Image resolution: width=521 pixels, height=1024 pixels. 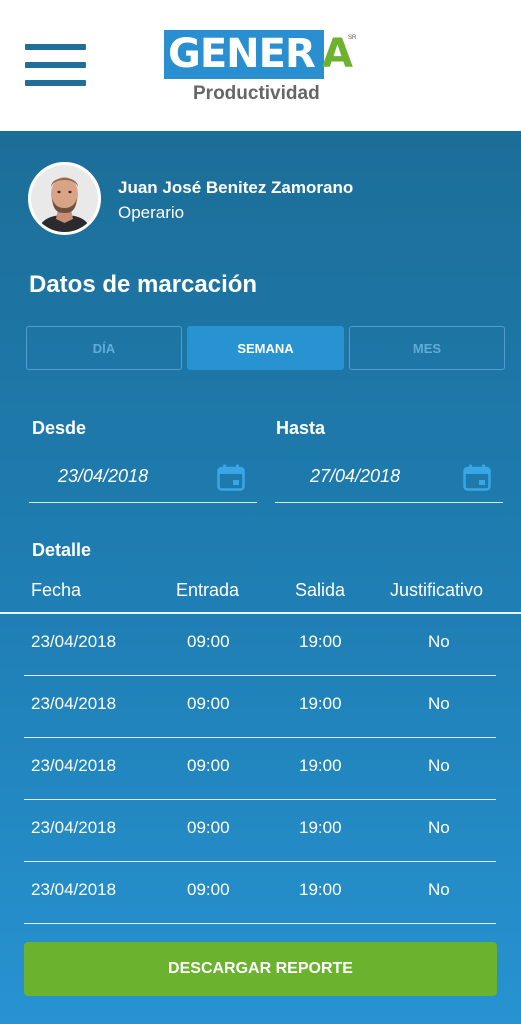 I want to click on hamburger-menu-icon, so click(x=55, y=65).